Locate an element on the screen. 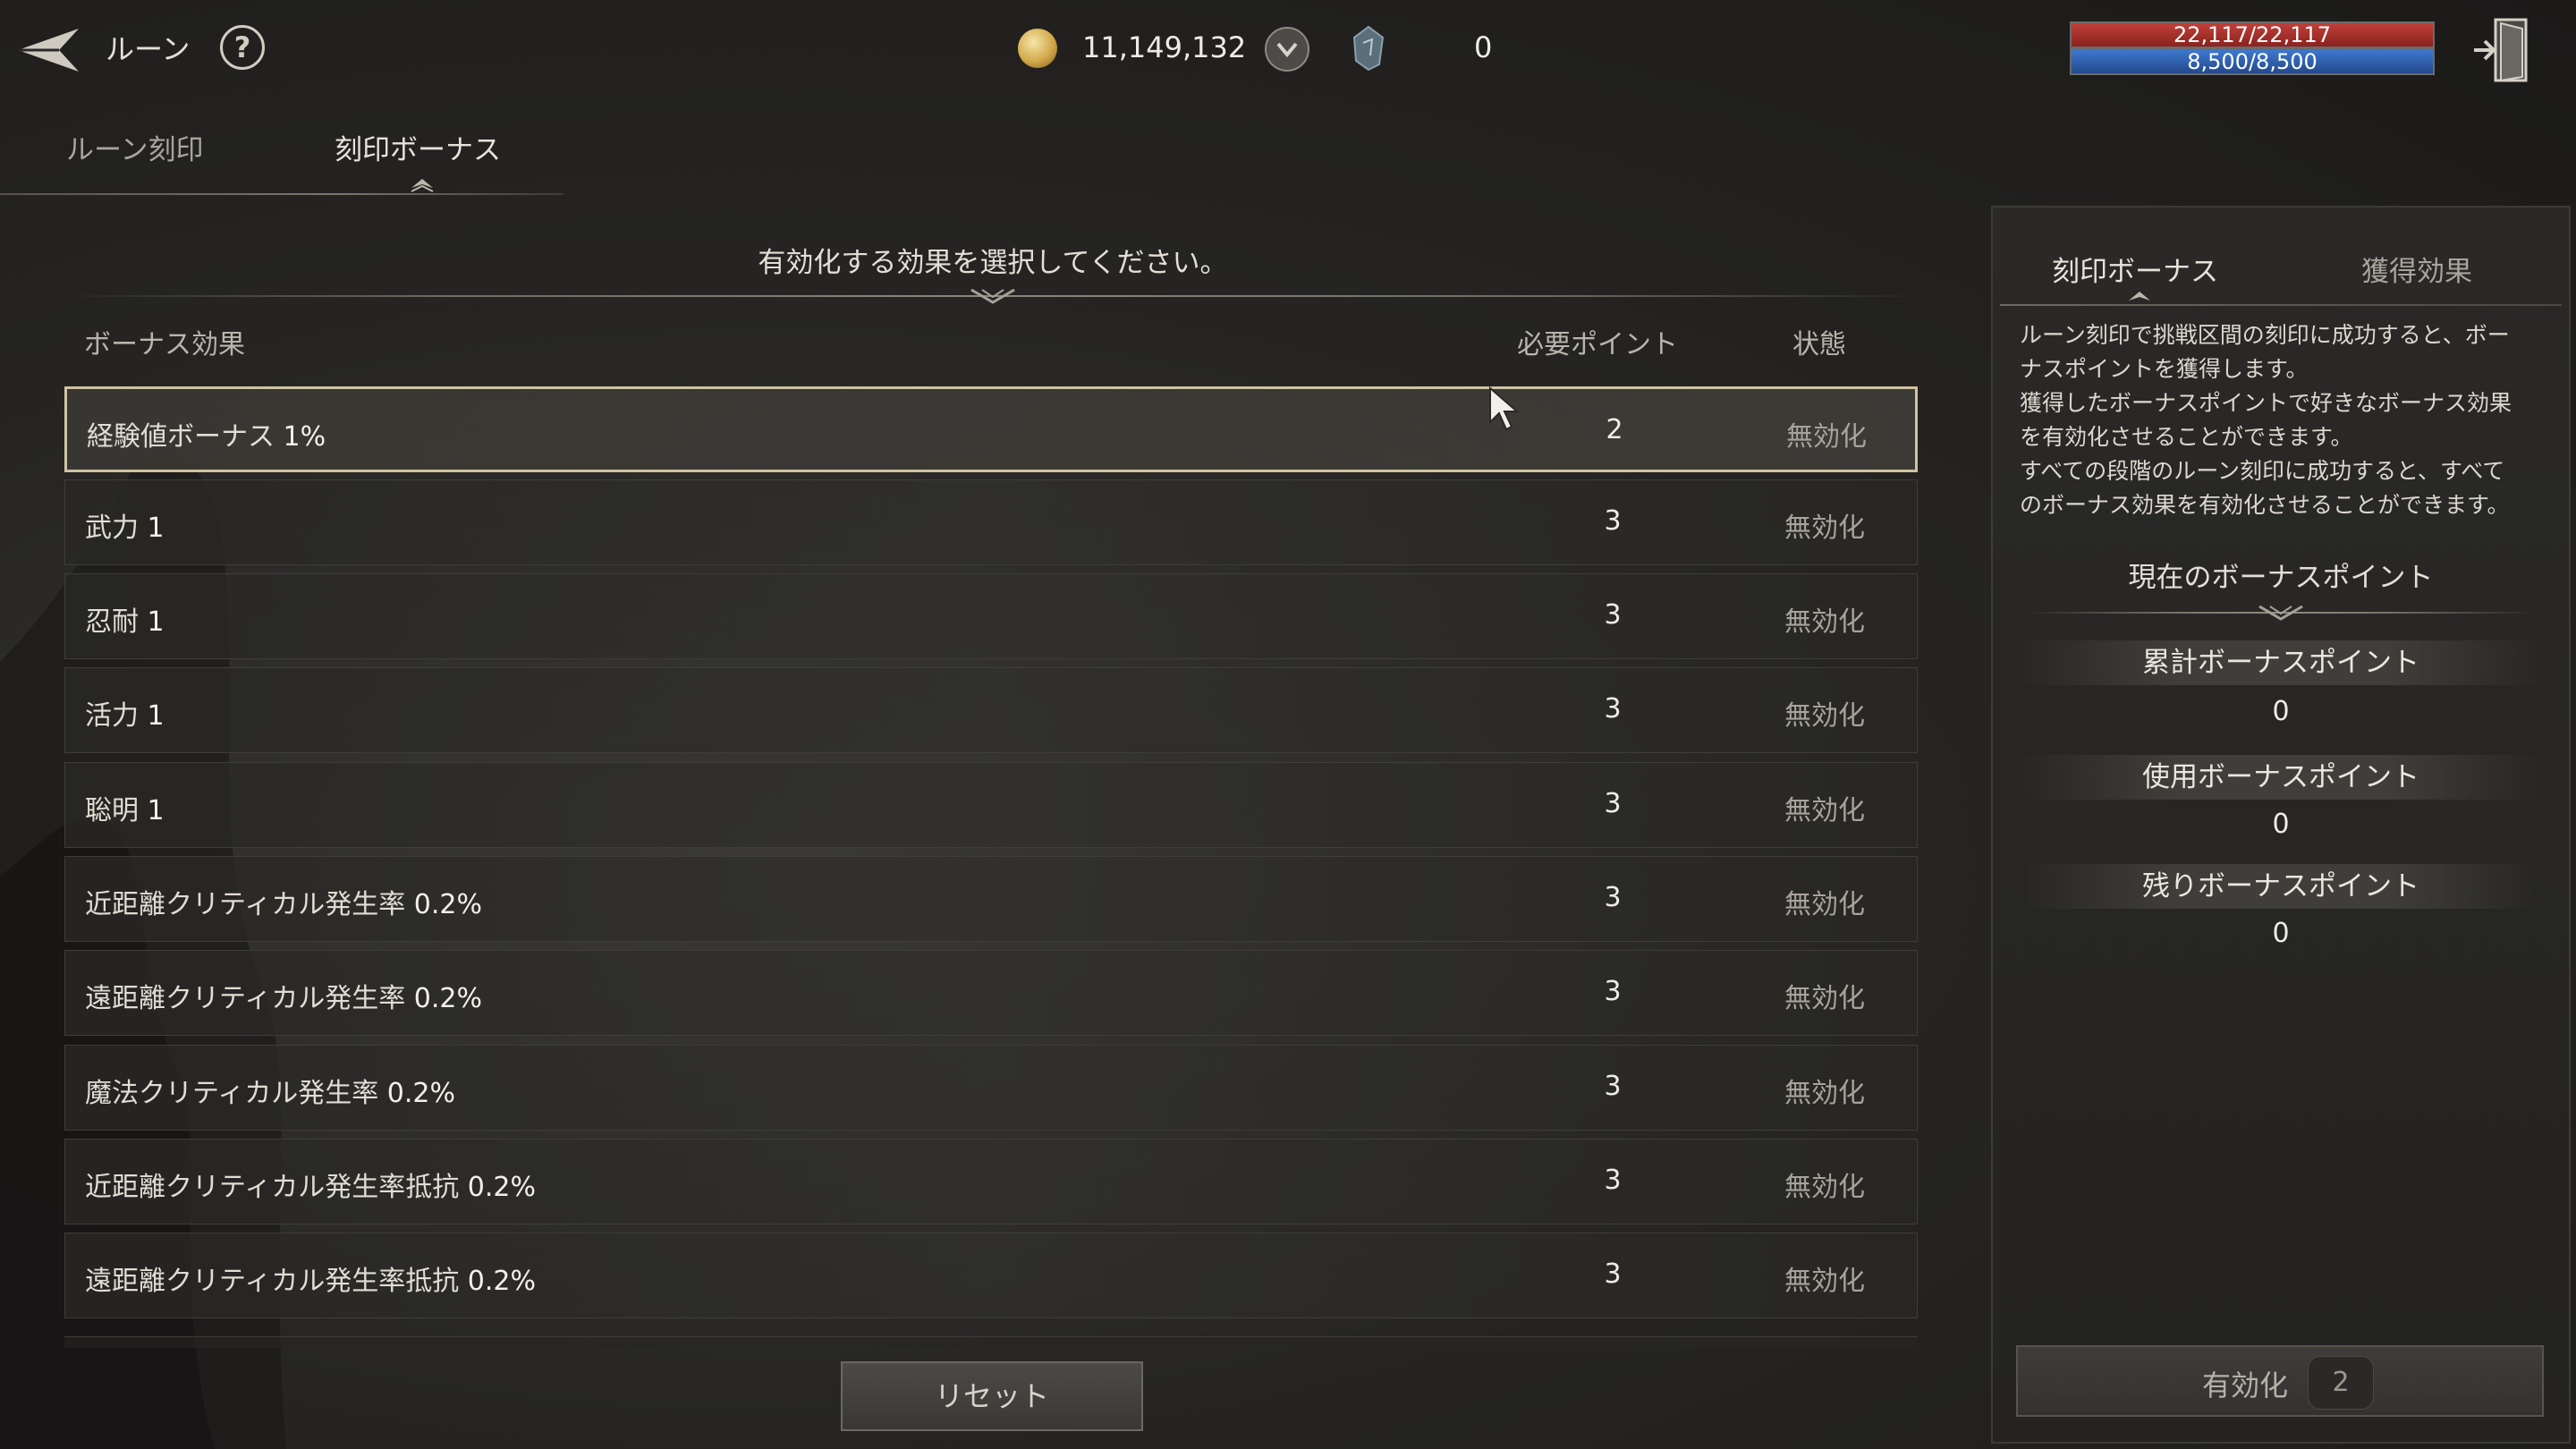 Image resolution: width=2576 pixels, height=1449 pixels. gem-count: 0 is located at coordinates (1483, 47).